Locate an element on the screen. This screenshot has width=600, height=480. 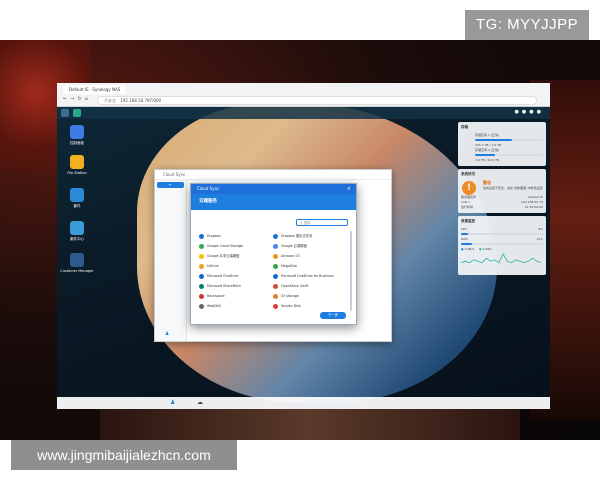
provider-item: Microsoft SharePoint is located at coordinates (236, 286).